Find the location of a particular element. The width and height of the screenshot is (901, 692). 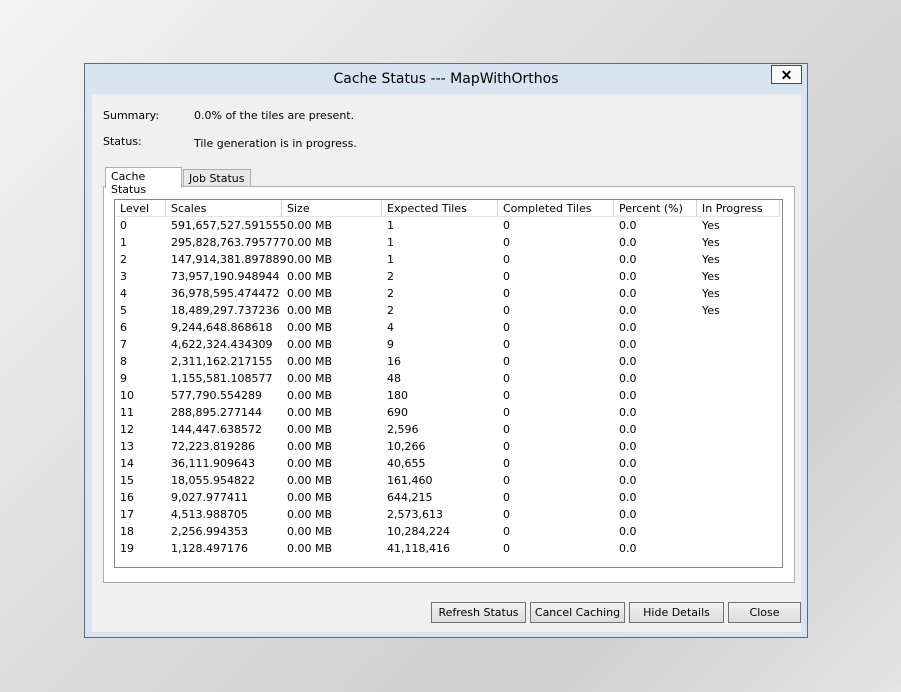

table-row: 15 18,055.954822 0.00 MB 161,460 0 0.0 is located at coordinates (448, 480).